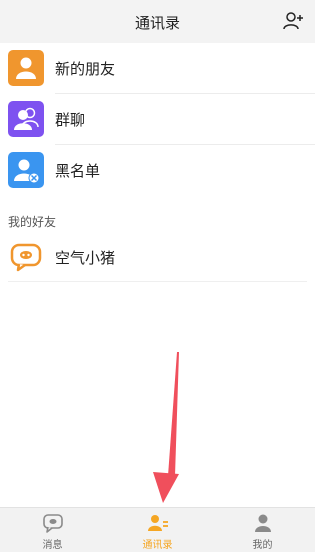 This screenshot has width=320, height=552. What do you see at coordinates (26, 256) in the screenshot?
I see `chat-bubble-icon` at bounding box center [26, 256].